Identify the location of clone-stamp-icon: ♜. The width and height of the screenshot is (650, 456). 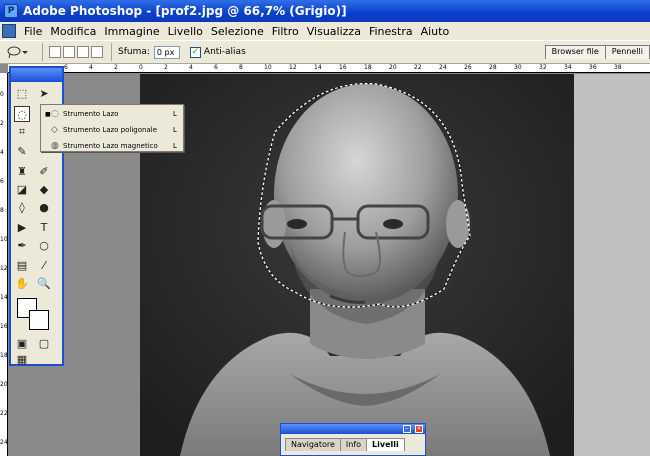
(22, 172).